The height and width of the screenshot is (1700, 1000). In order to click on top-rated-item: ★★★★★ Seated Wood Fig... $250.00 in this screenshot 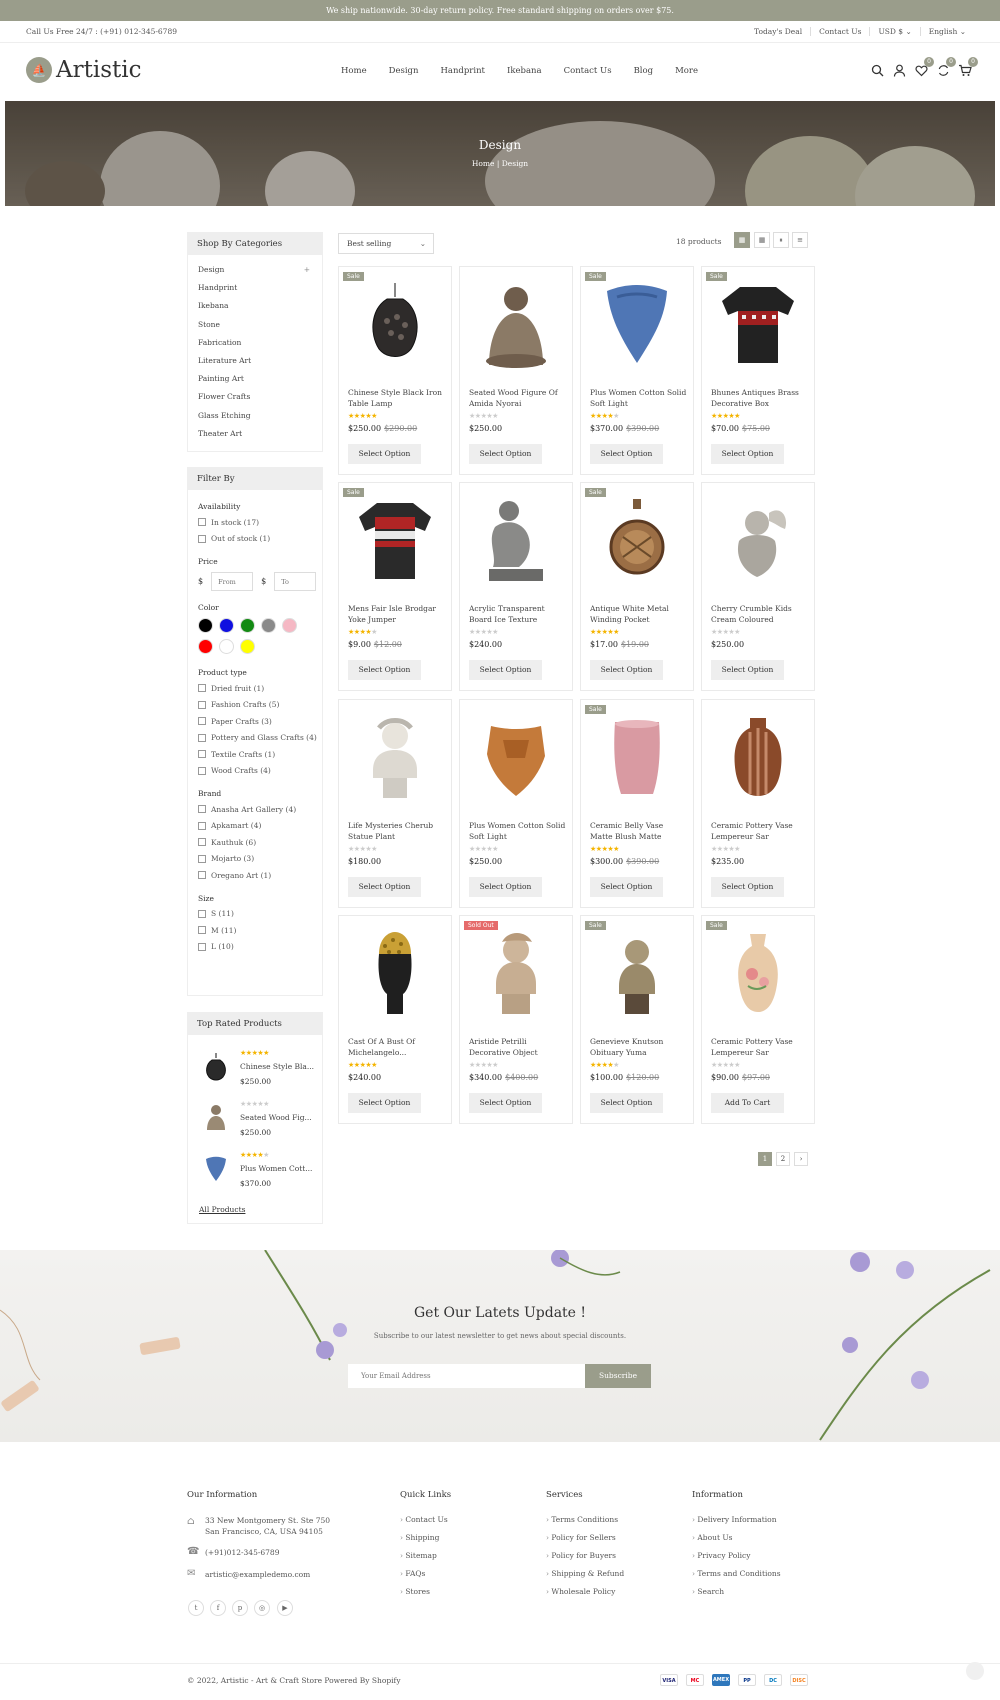, I will do `click(255, 1119)`.